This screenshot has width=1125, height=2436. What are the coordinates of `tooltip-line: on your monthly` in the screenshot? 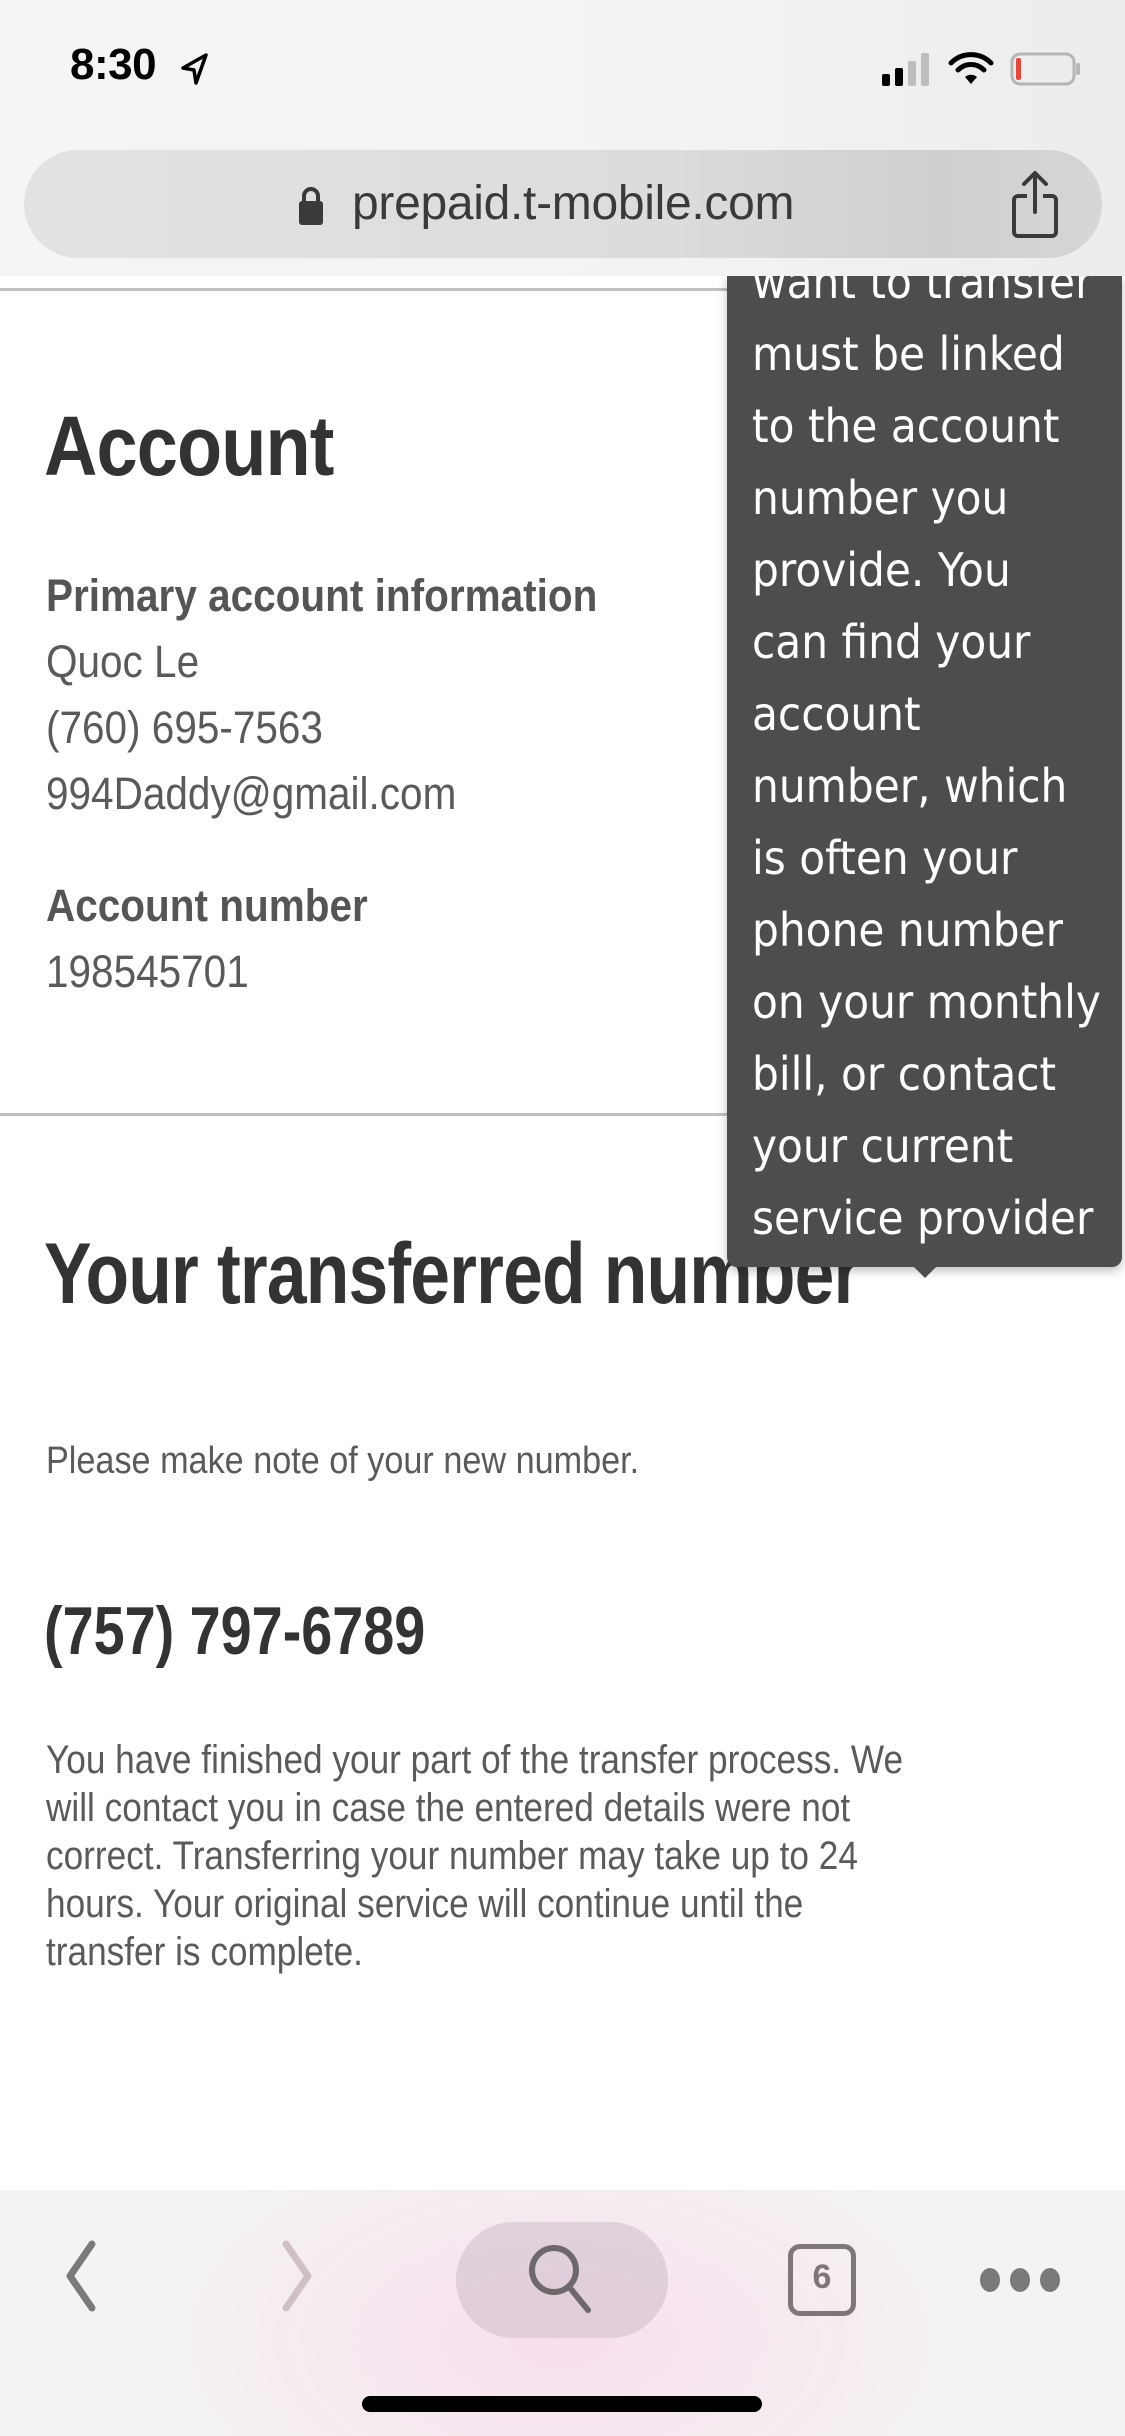 It's located at (926, 1002).